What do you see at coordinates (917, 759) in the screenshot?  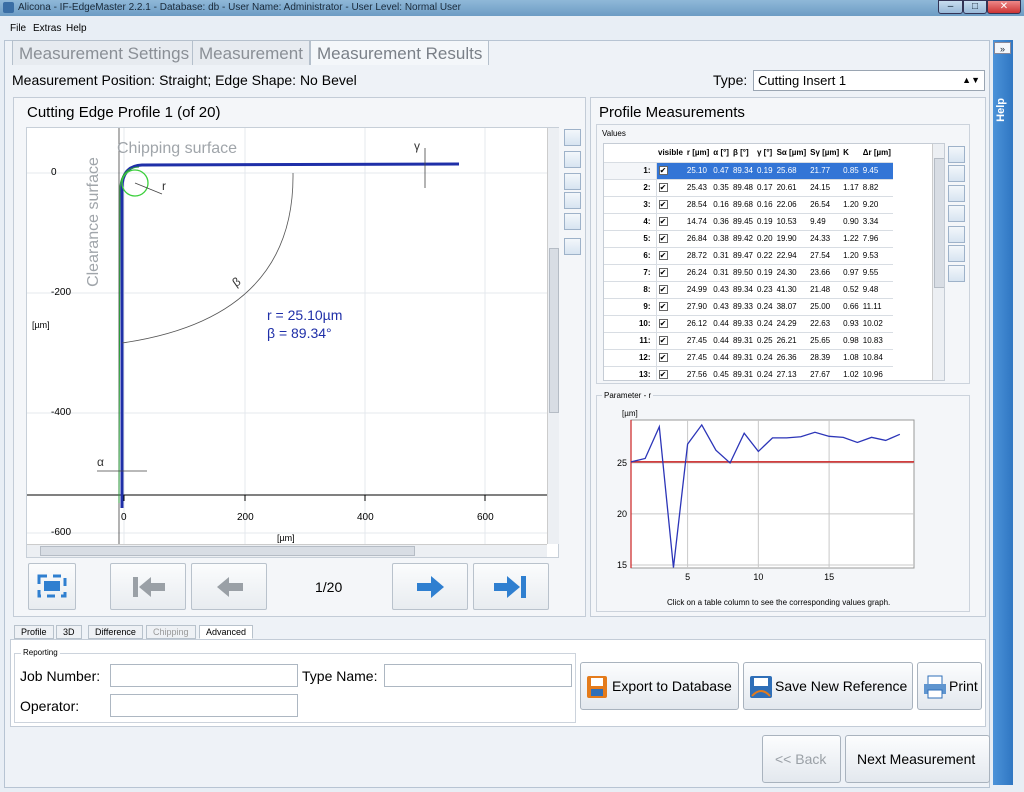 I see `next-measurement-button: Next Measurement` at bounding box center [917, 759].